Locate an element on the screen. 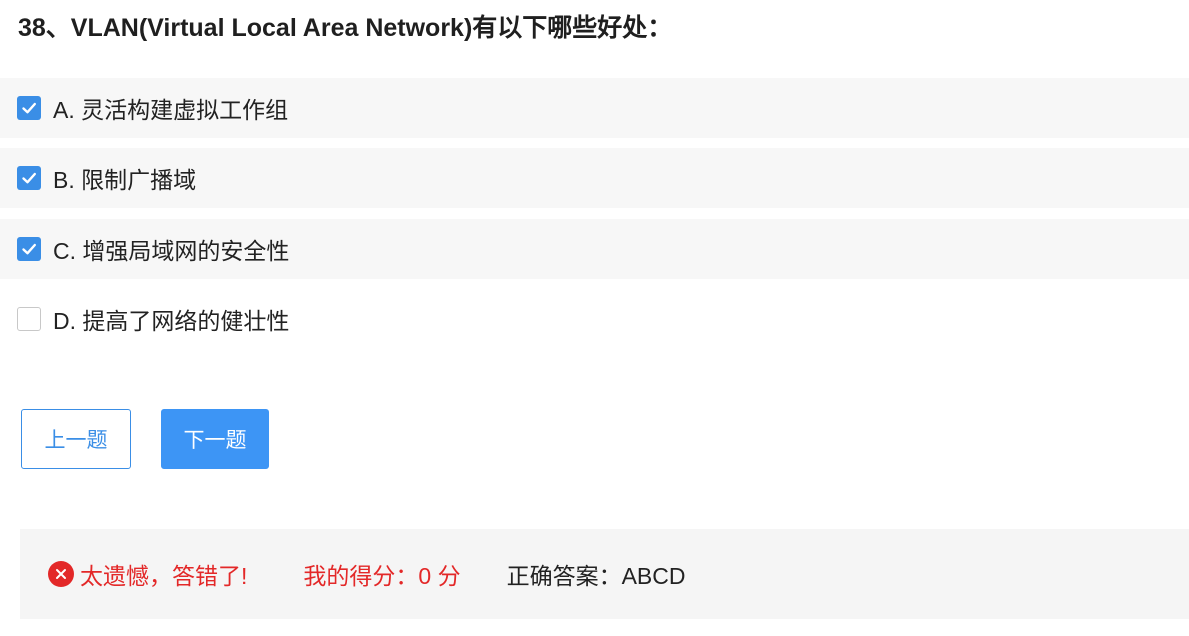 The height and width of the screenshot is (636, 1189). result-panel: 太遗憾，答错了! 我的得分：0 分 正确答案：ABCD is located at coordinates (604, 574).